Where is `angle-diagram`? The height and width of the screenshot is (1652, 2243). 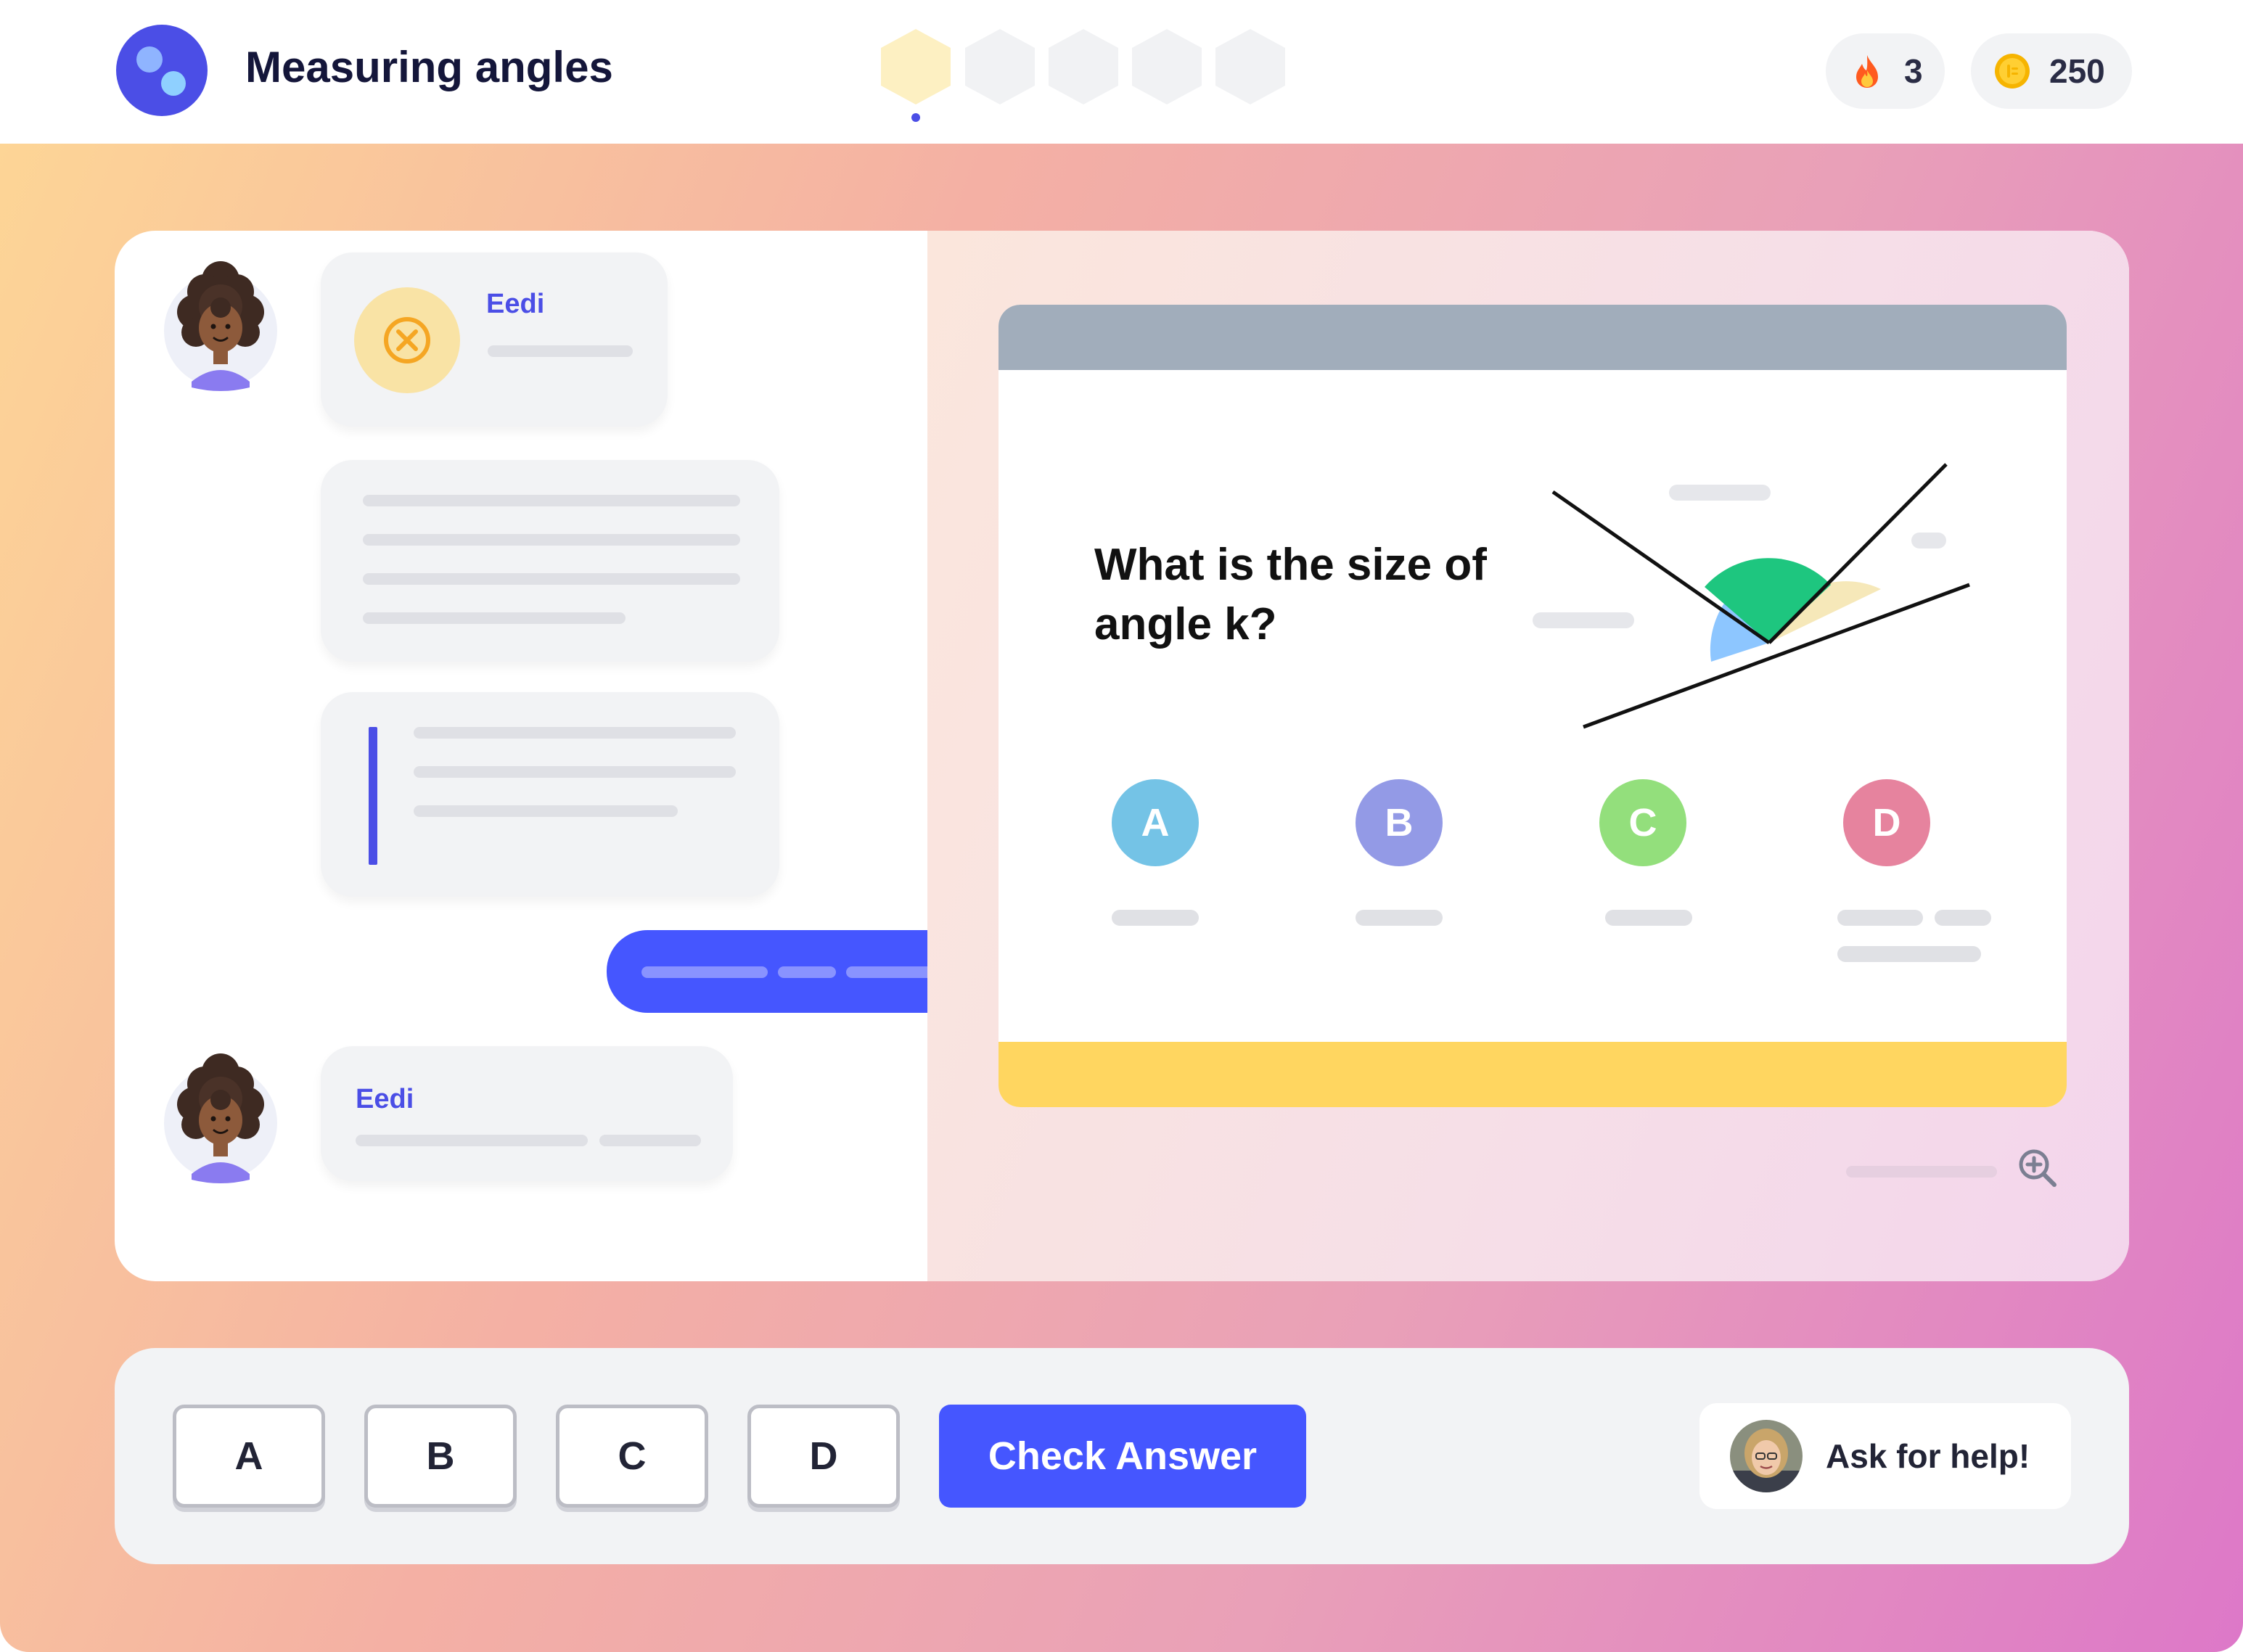
angle-diagram is located at coordinates (1751, 596).